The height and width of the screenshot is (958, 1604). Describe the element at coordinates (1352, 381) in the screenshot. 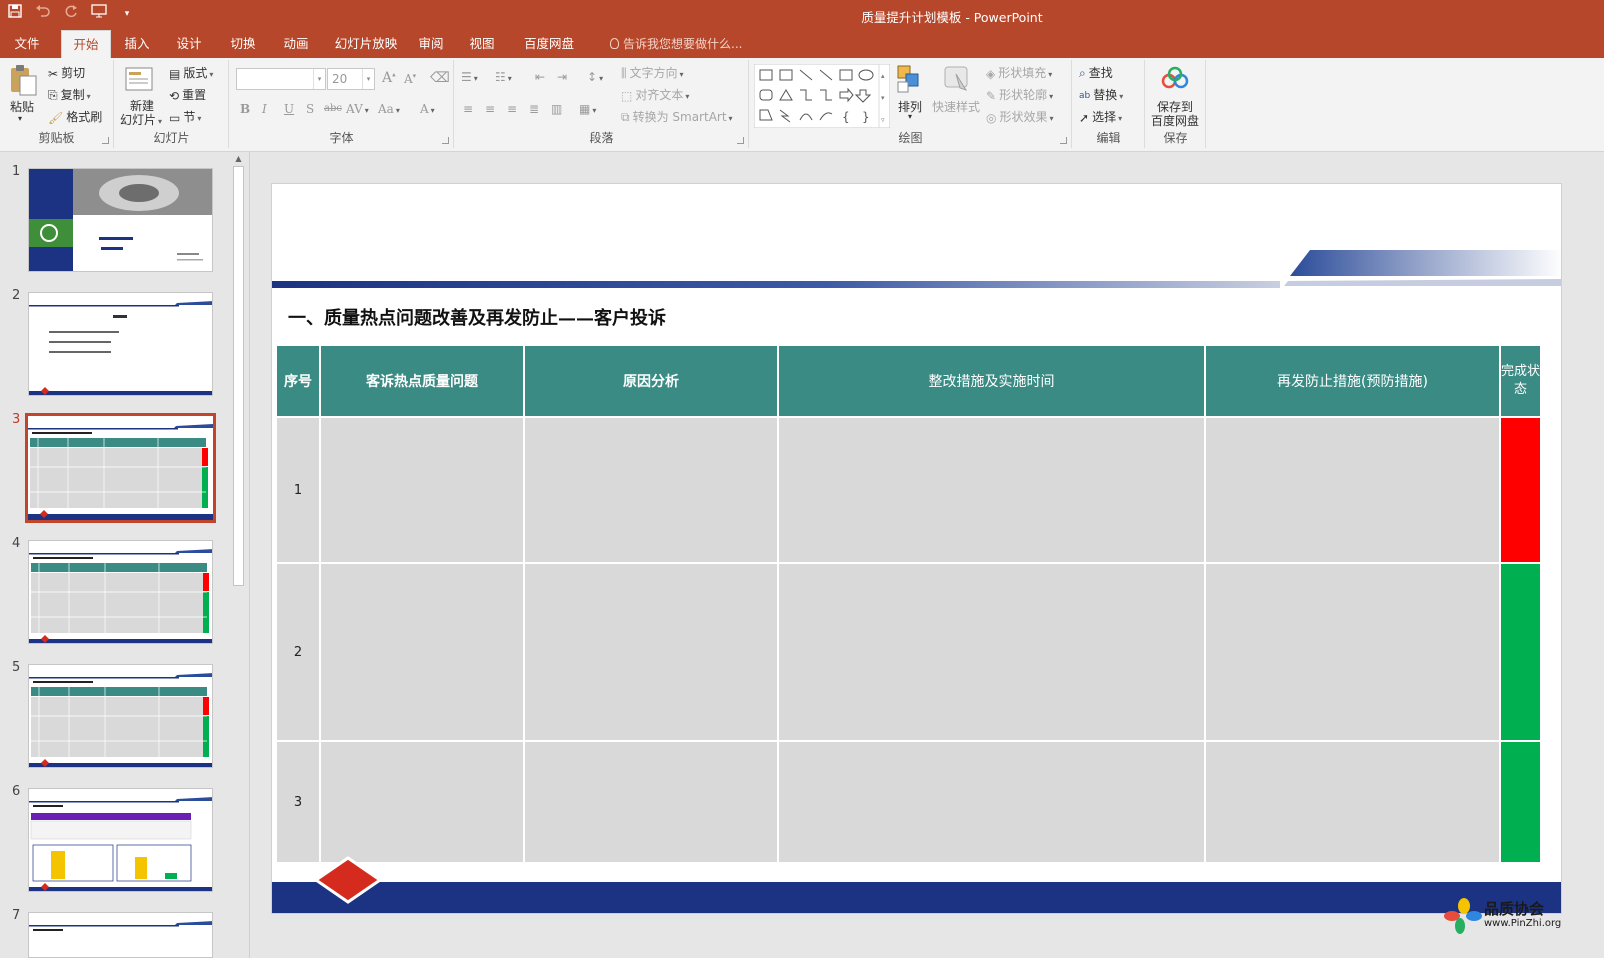

I see `header-prevention: 再发防止措施(预防措施)` at that location.